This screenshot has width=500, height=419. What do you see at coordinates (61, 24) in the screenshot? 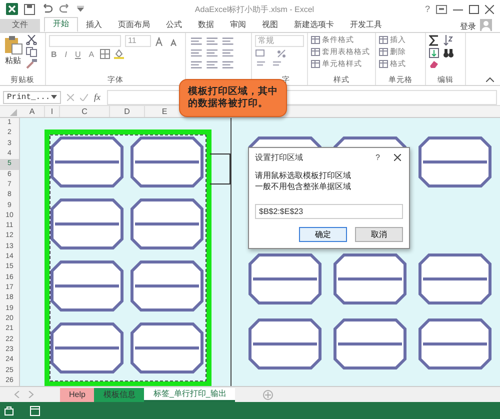
I see `ribbon-tab: 开始` at bounding box center [61, 24].